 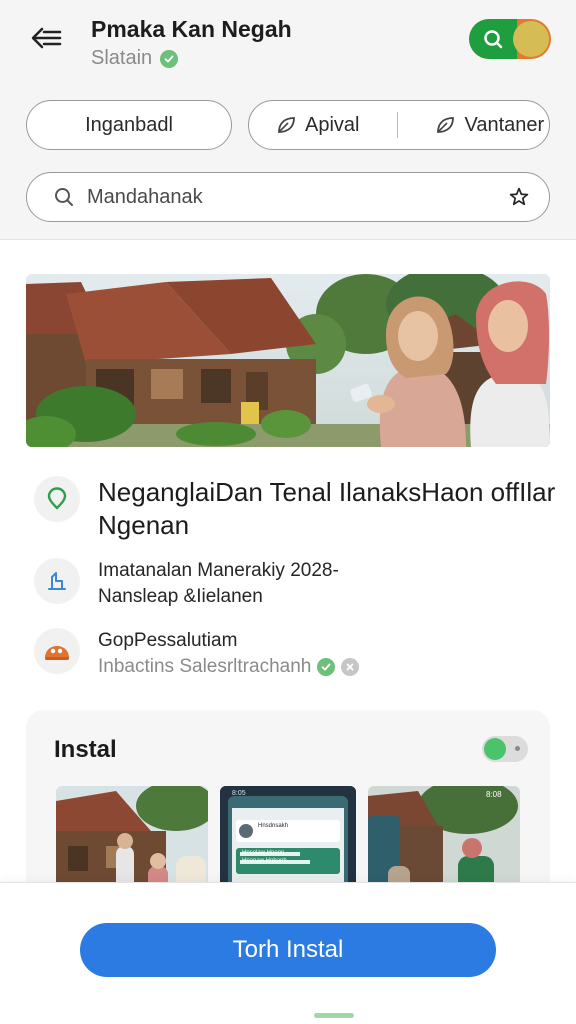 I want to click on phone-status-time: 8:05, so click(x=239, y=793).